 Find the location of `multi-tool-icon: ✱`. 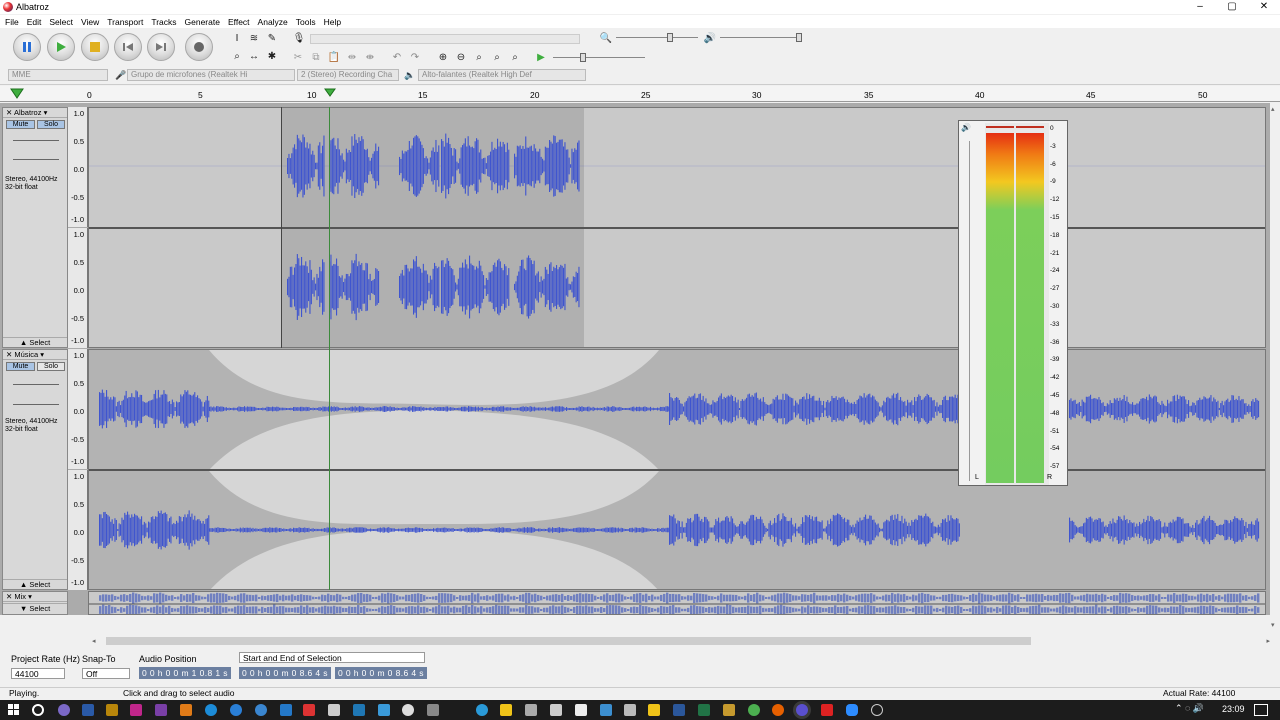

multi-tool-icon: ✱ is located at coordinates (272, 56).